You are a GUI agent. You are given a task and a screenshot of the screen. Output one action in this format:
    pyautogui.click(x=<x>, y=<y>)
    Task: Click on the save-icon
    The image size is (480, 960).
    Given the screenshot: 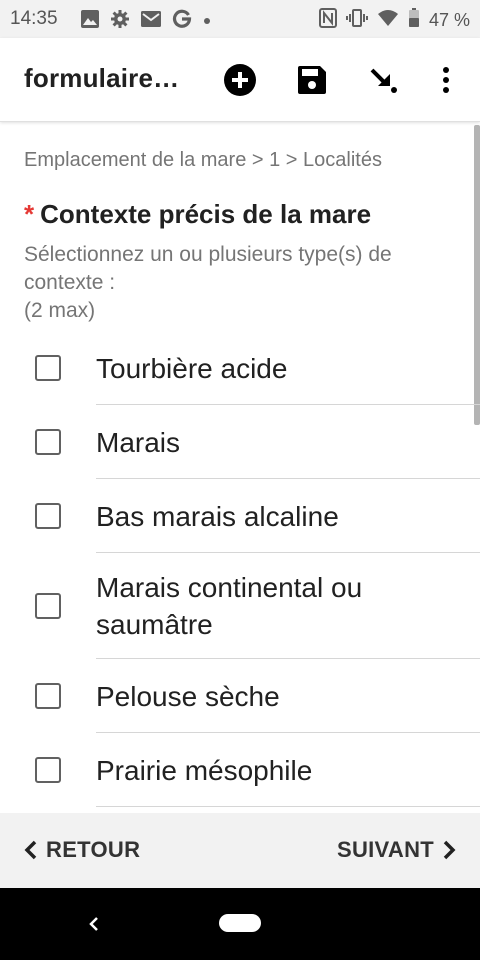 What is the action you would take?
    pyautogui.click(x=312, y=80)
    